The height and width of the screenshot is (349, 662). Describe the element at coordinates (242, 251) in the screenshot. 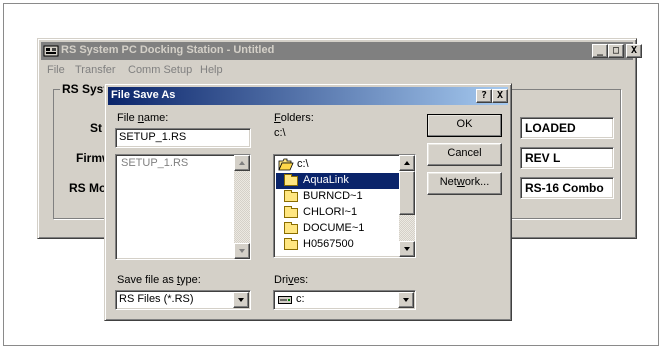

I see `file-list-scroll-down` at that location.